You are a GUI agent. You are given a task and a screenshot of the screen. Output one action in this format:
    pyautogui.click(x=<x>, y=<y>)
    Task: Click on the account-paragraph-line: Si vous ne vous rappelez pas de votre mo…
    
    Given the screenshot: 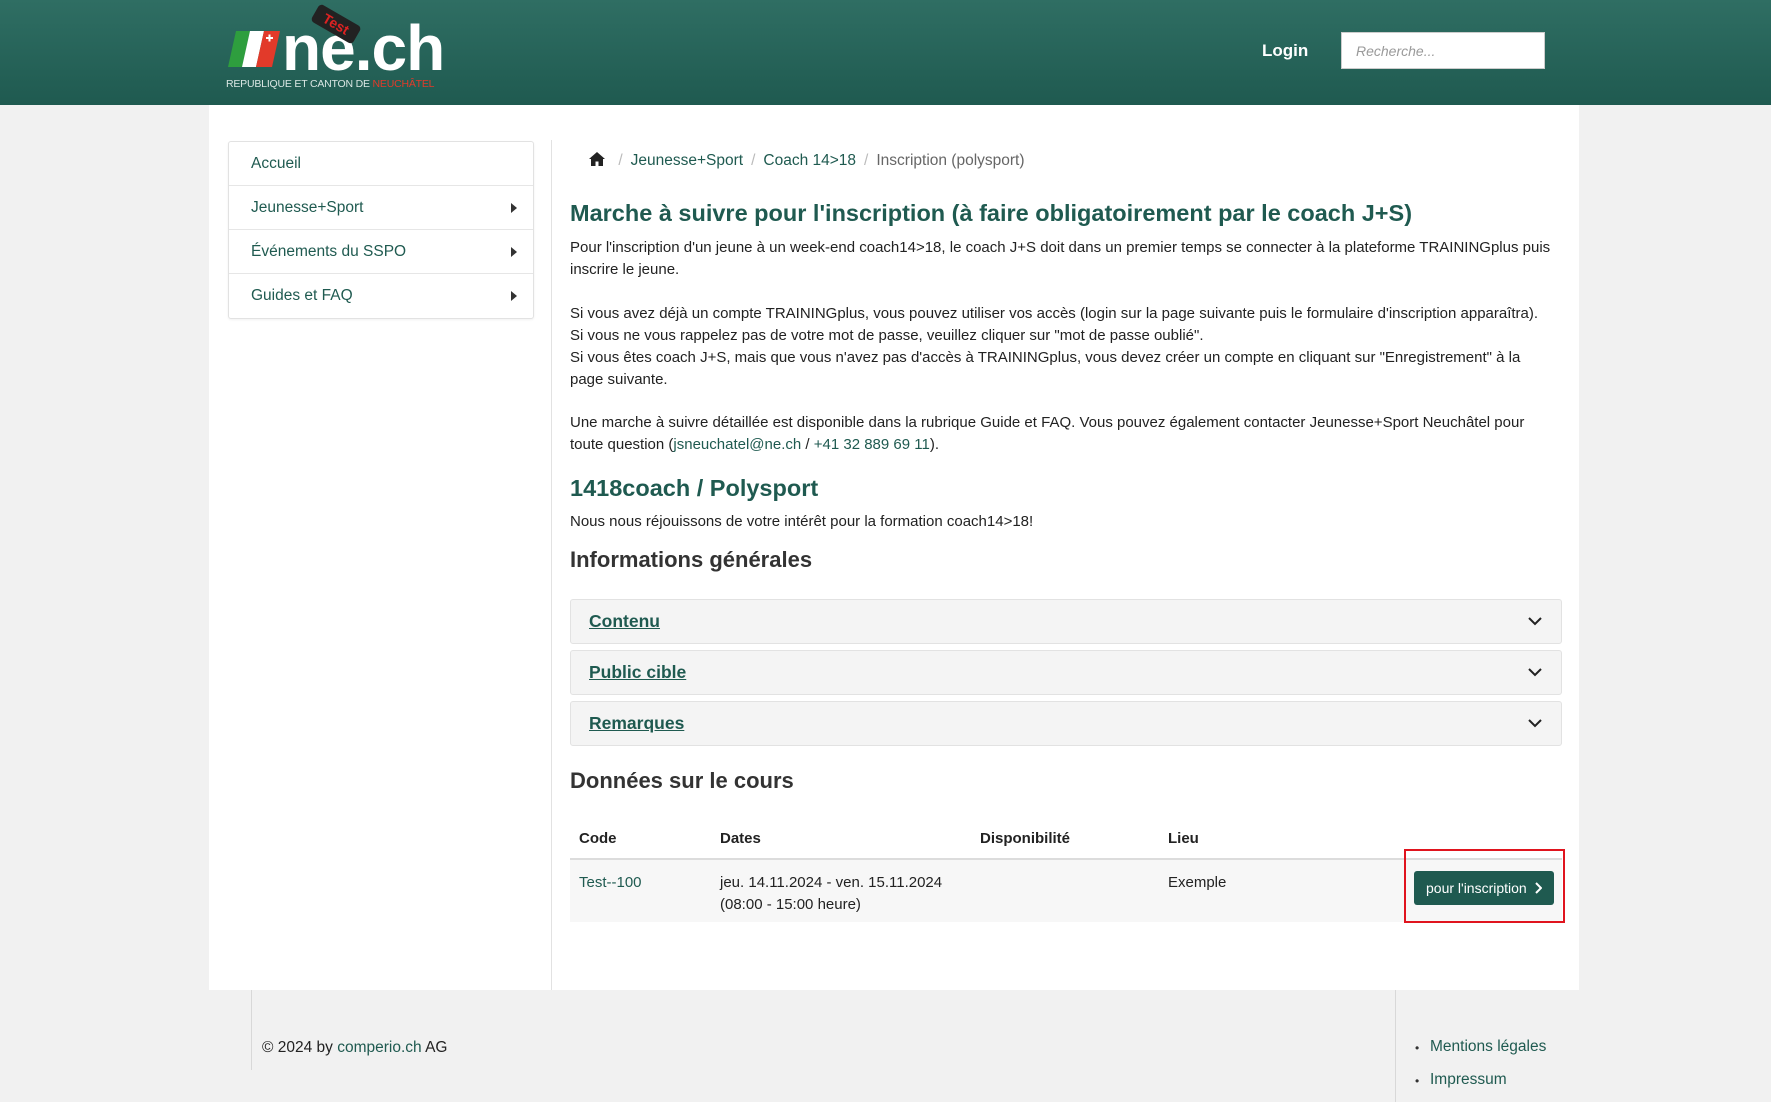 What is the action you would take?
    pyautogui.click(x=887, y=335)
    